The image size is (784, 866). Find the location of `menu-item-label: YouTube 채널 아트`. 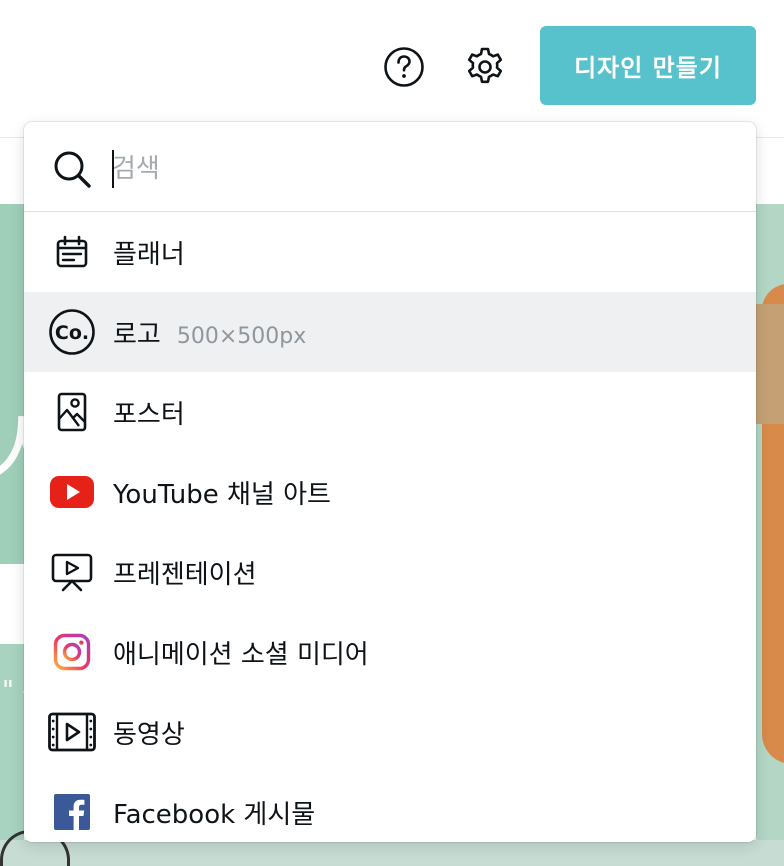

menu-item-label: YouTube 채널 아트 is located at coordinates (222, 494).